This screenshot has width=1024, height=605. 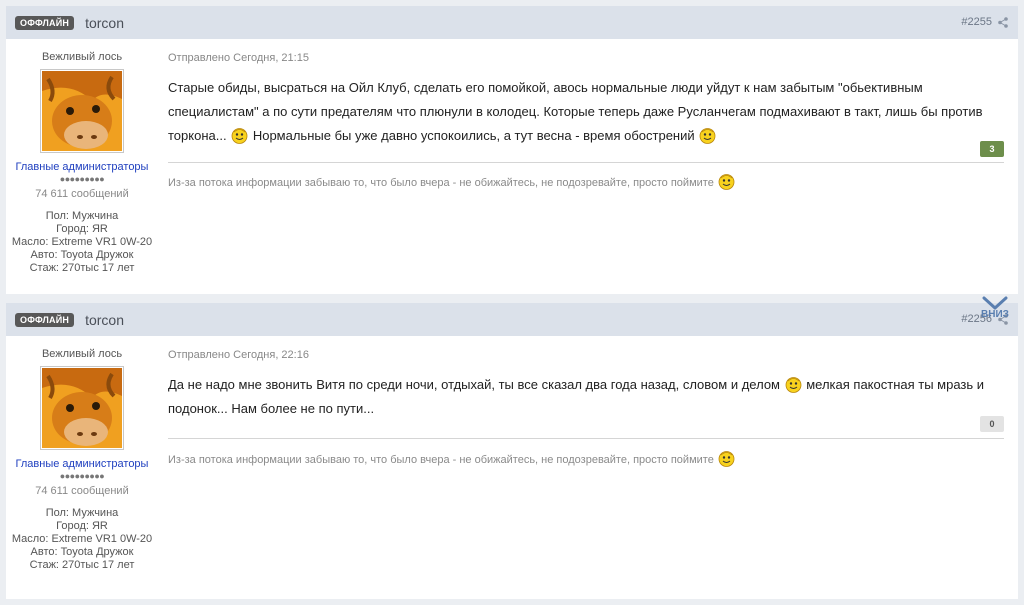 What do you see at coordinates (238, 355) in the screenshot?
I see `post-date: Отправлено Сегодня, 22:16` at bounding box center [238, 355].